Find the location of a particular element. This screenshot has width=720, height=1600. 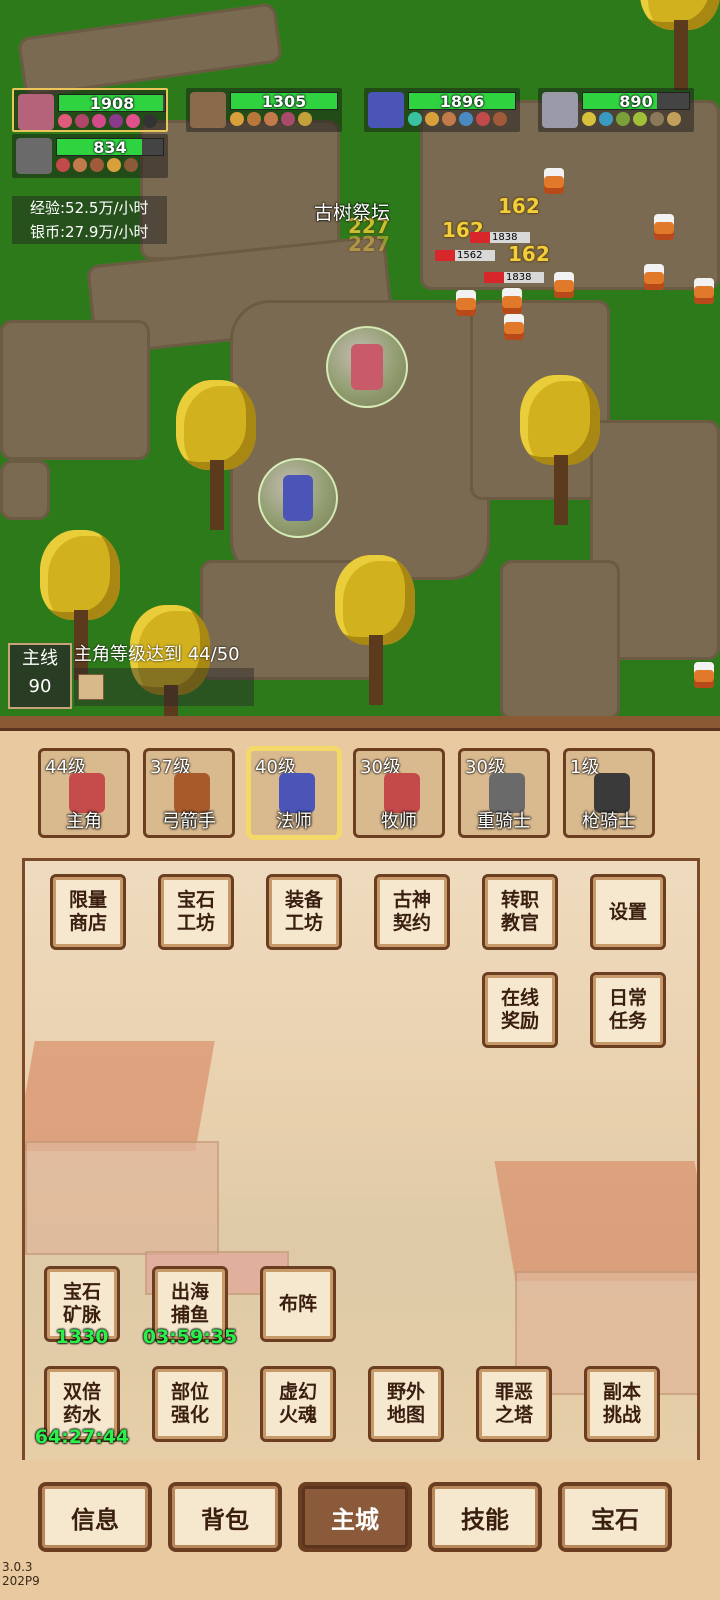

nav-skills: 技能 is located at coordinates (485, 1517).